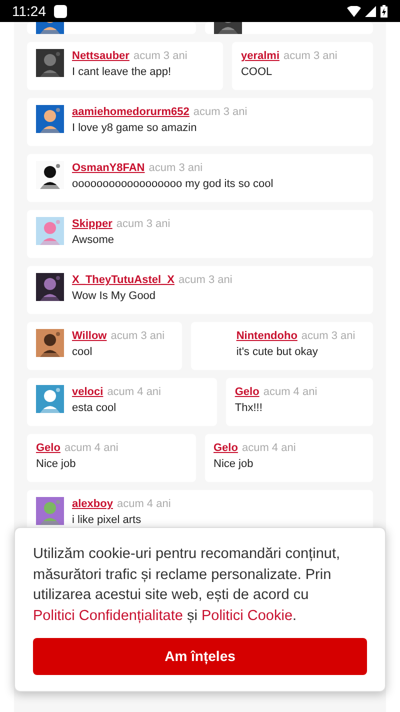  Describe the element at coordinates (101, 56) in the screenshot. I see `username-link: Nettsauber` at that location.